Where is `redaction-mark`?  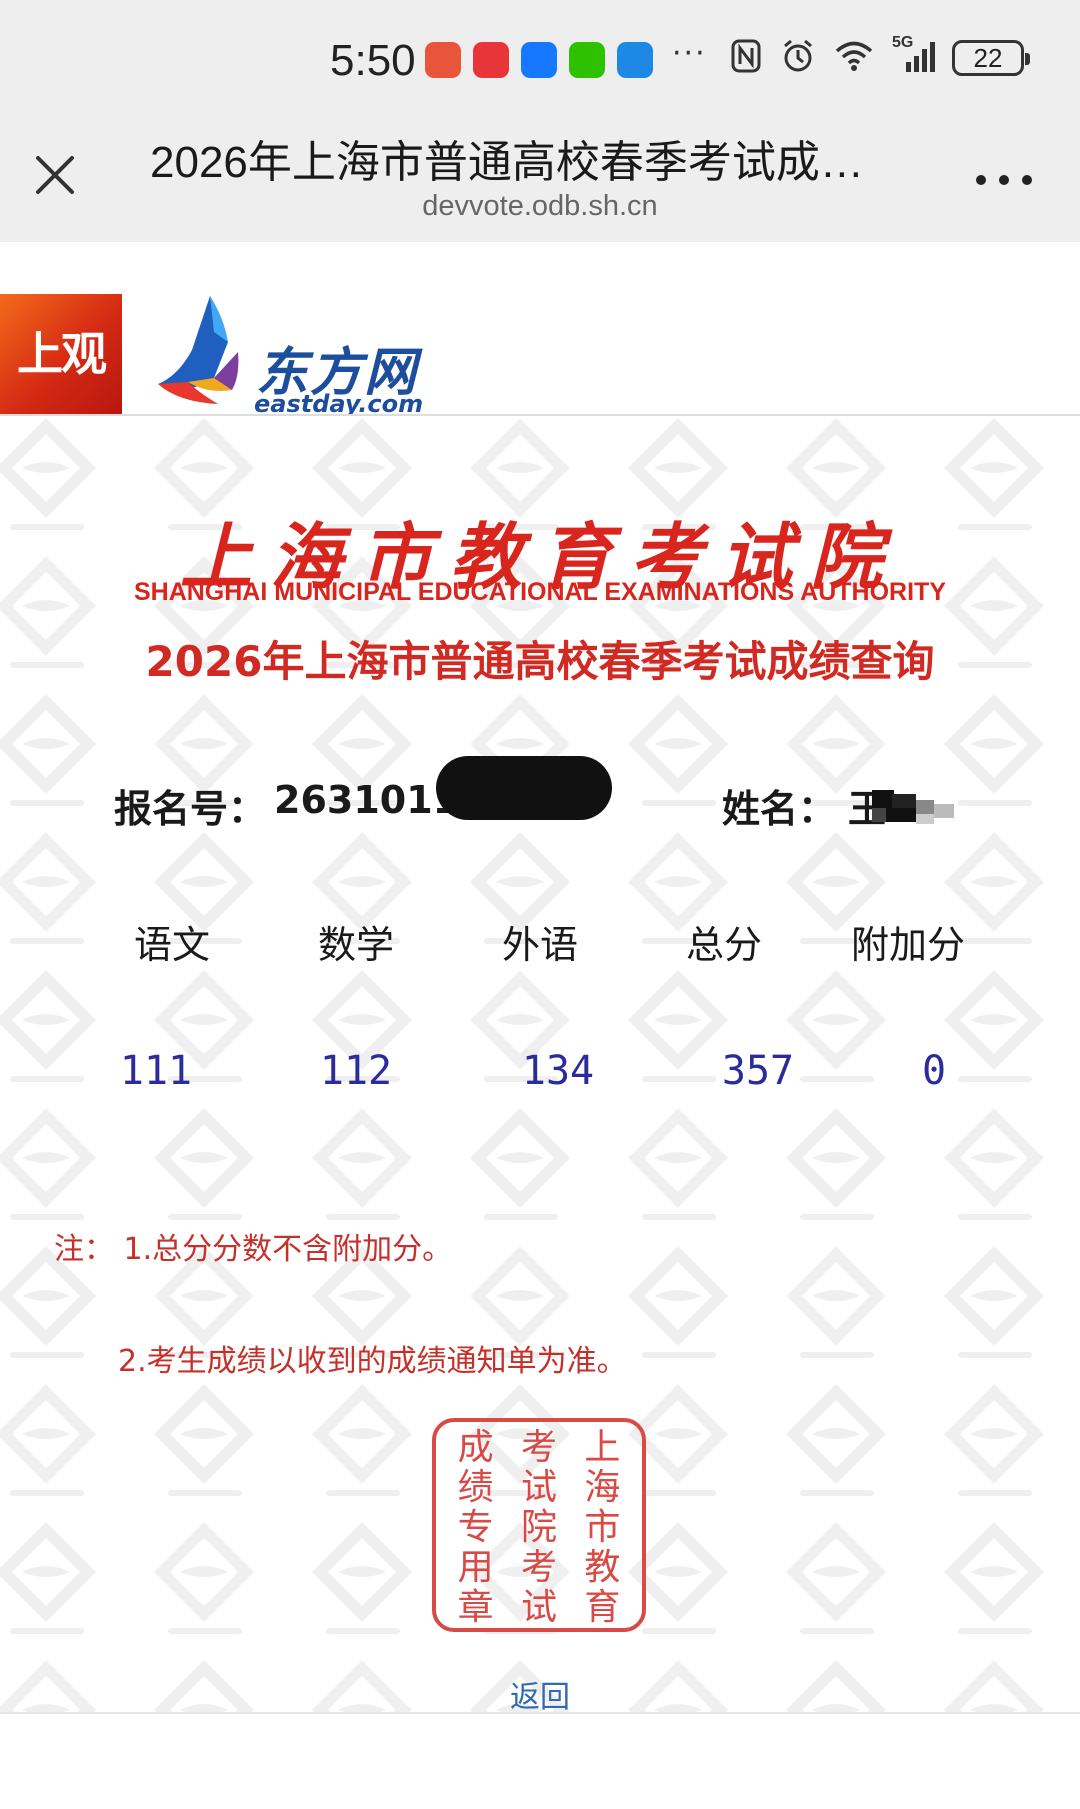 redaction-mark is located at coordinates (524, 788).